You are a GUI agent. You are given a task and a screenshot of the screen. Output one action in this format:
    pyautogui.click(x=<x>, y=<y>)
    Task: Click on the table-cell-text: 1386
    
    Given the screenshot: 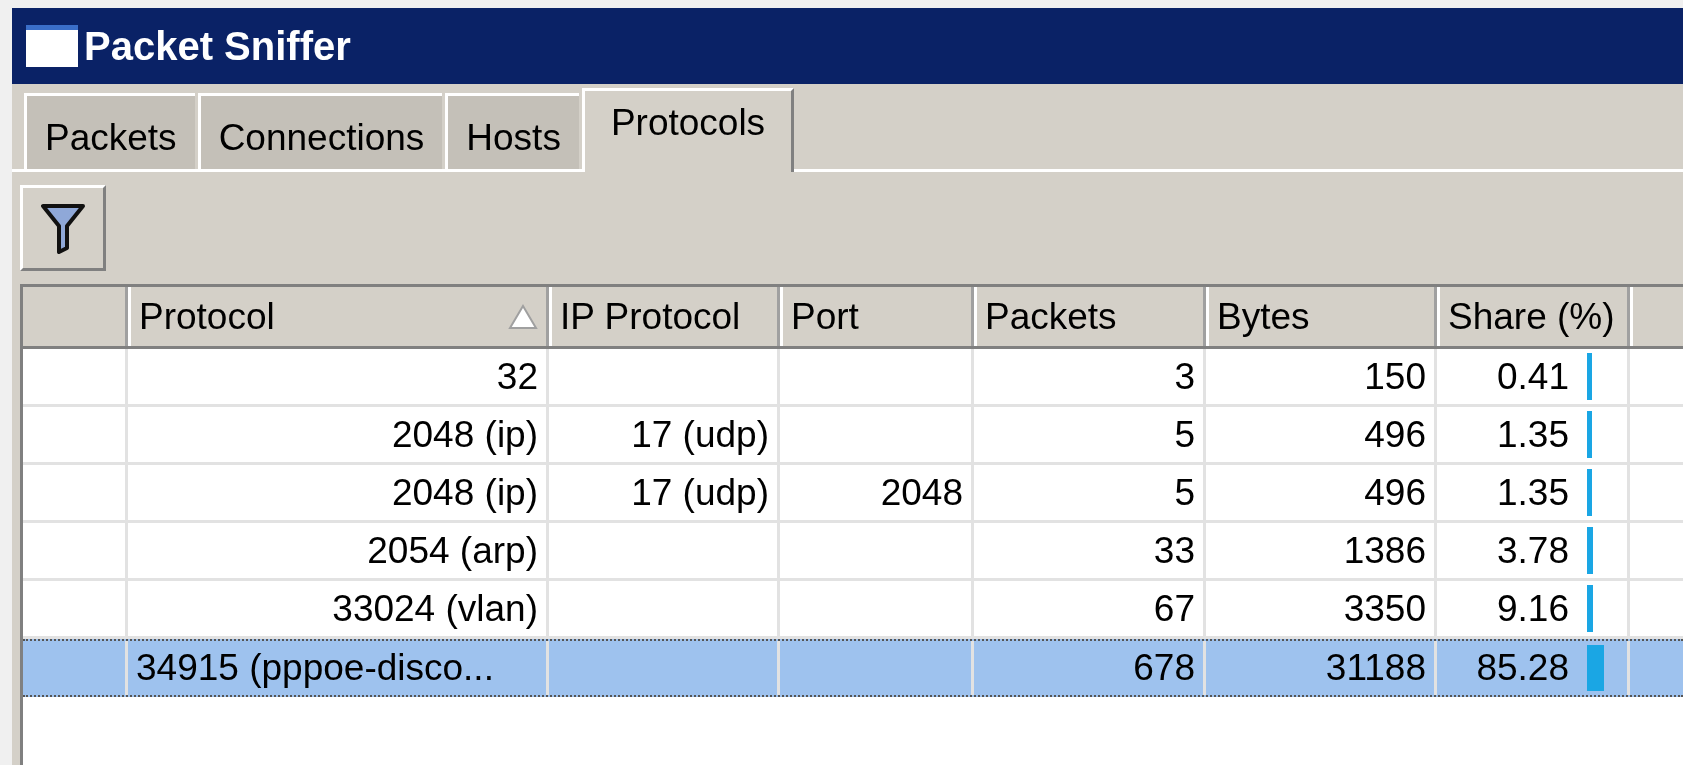 What is the action you would take?
    pyautogui.click(x=1384, y=550)
    